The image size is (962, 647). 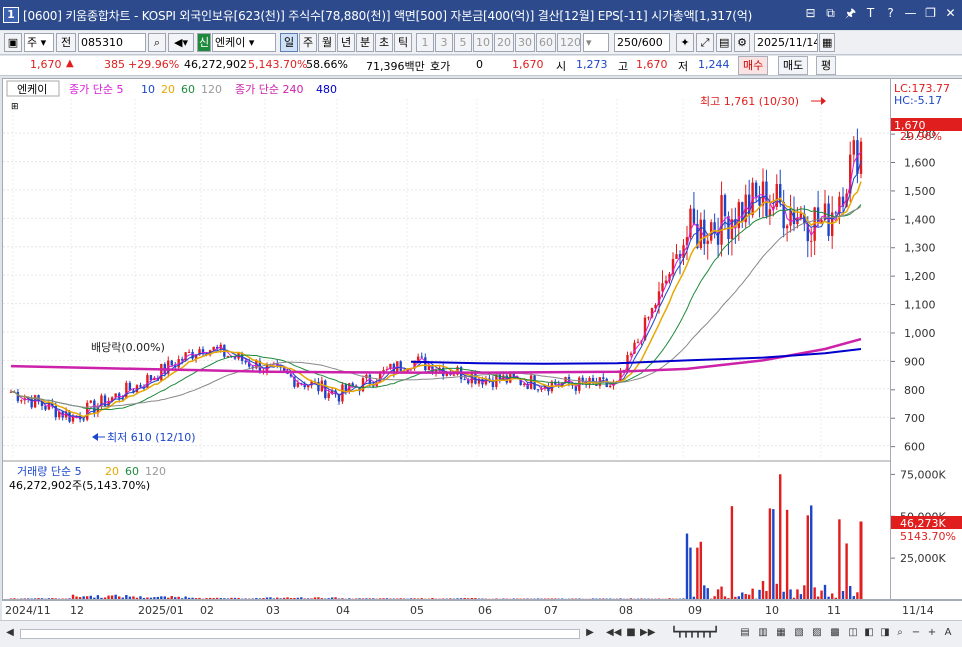 I want to click on search-icon: ⌕, so click(x=157, y=42).